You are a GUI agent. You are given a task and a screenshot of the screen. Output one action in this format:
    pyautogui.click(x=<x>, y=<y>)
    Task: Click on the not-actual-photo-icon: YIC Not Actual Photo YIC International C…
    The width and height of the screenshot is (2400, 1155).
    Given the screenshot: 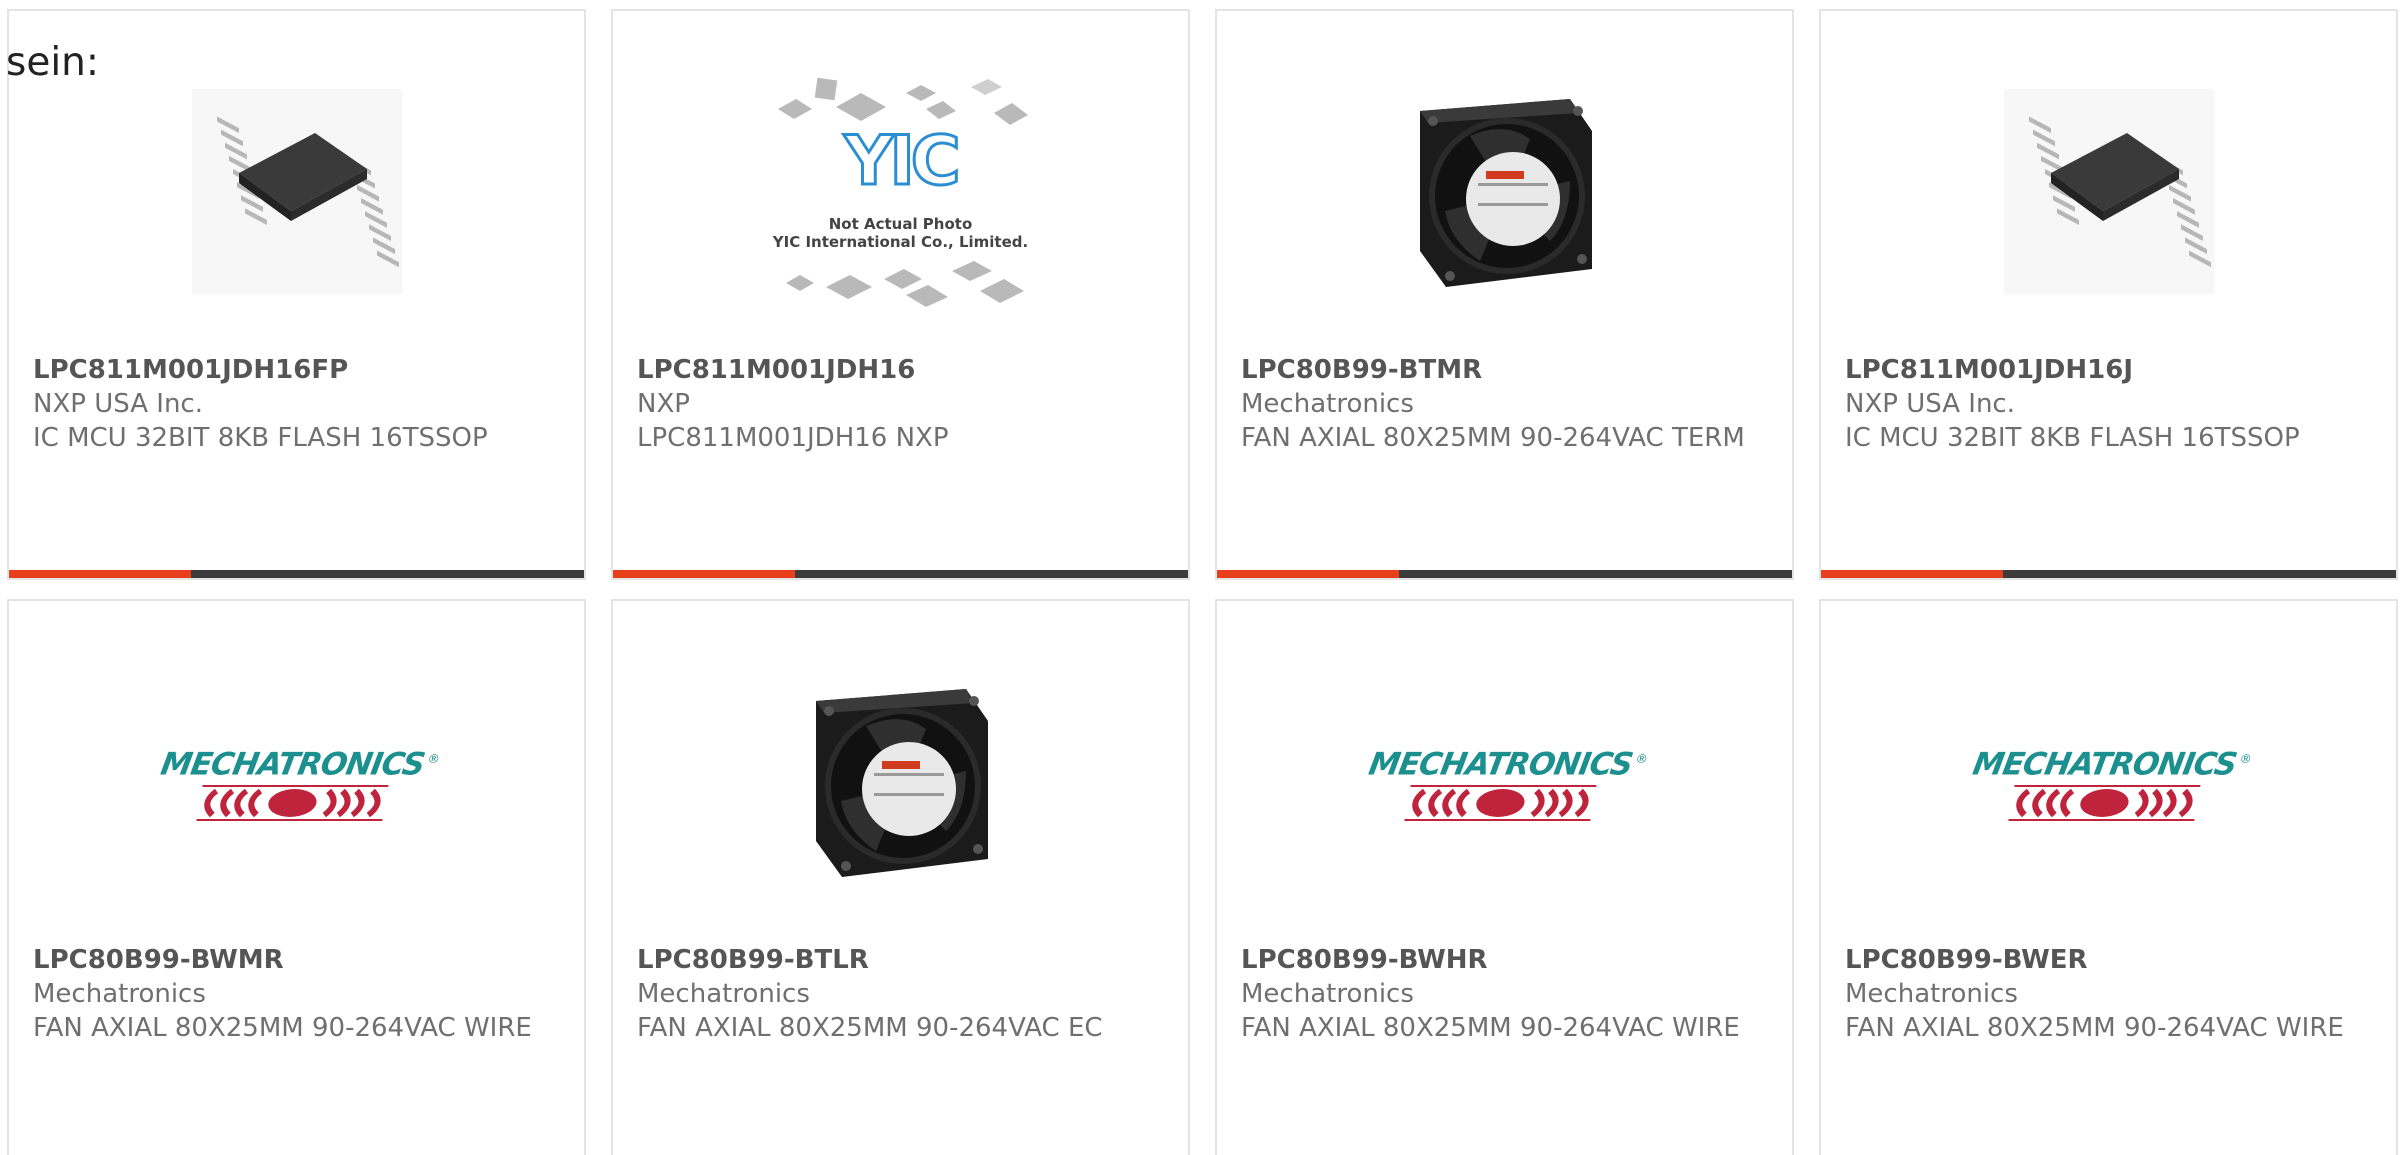 What is the action you would take?
    pyautogui.click(x=901, y=193)
    